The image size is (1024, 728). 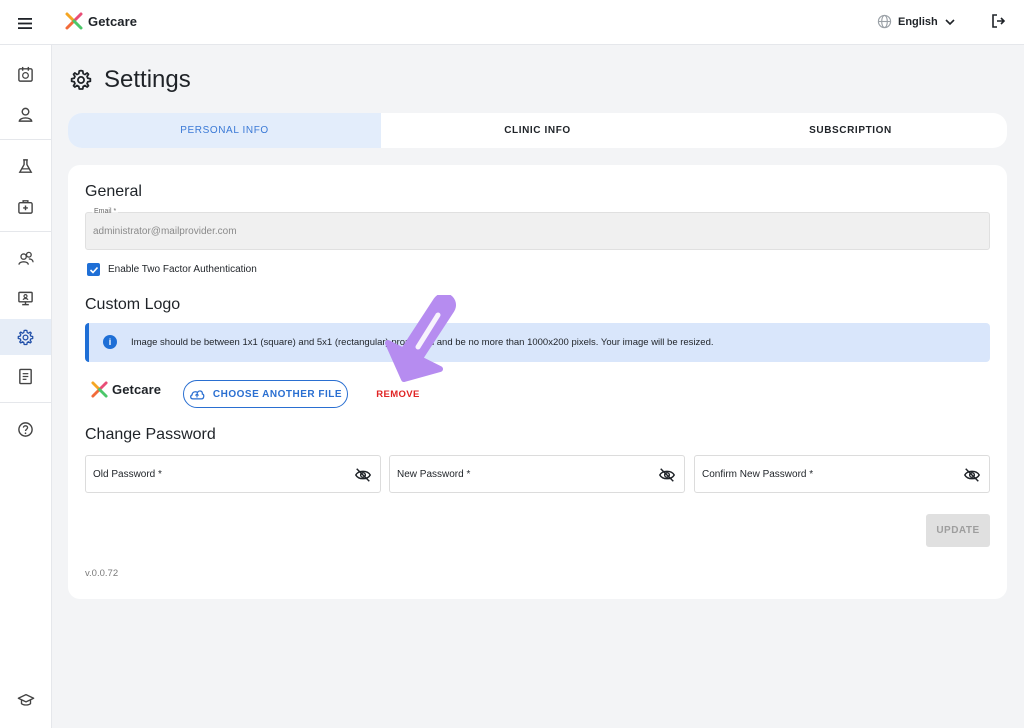 I want to click on confirm-password-label: Confirm New Password *, so click(x=758, y=474).